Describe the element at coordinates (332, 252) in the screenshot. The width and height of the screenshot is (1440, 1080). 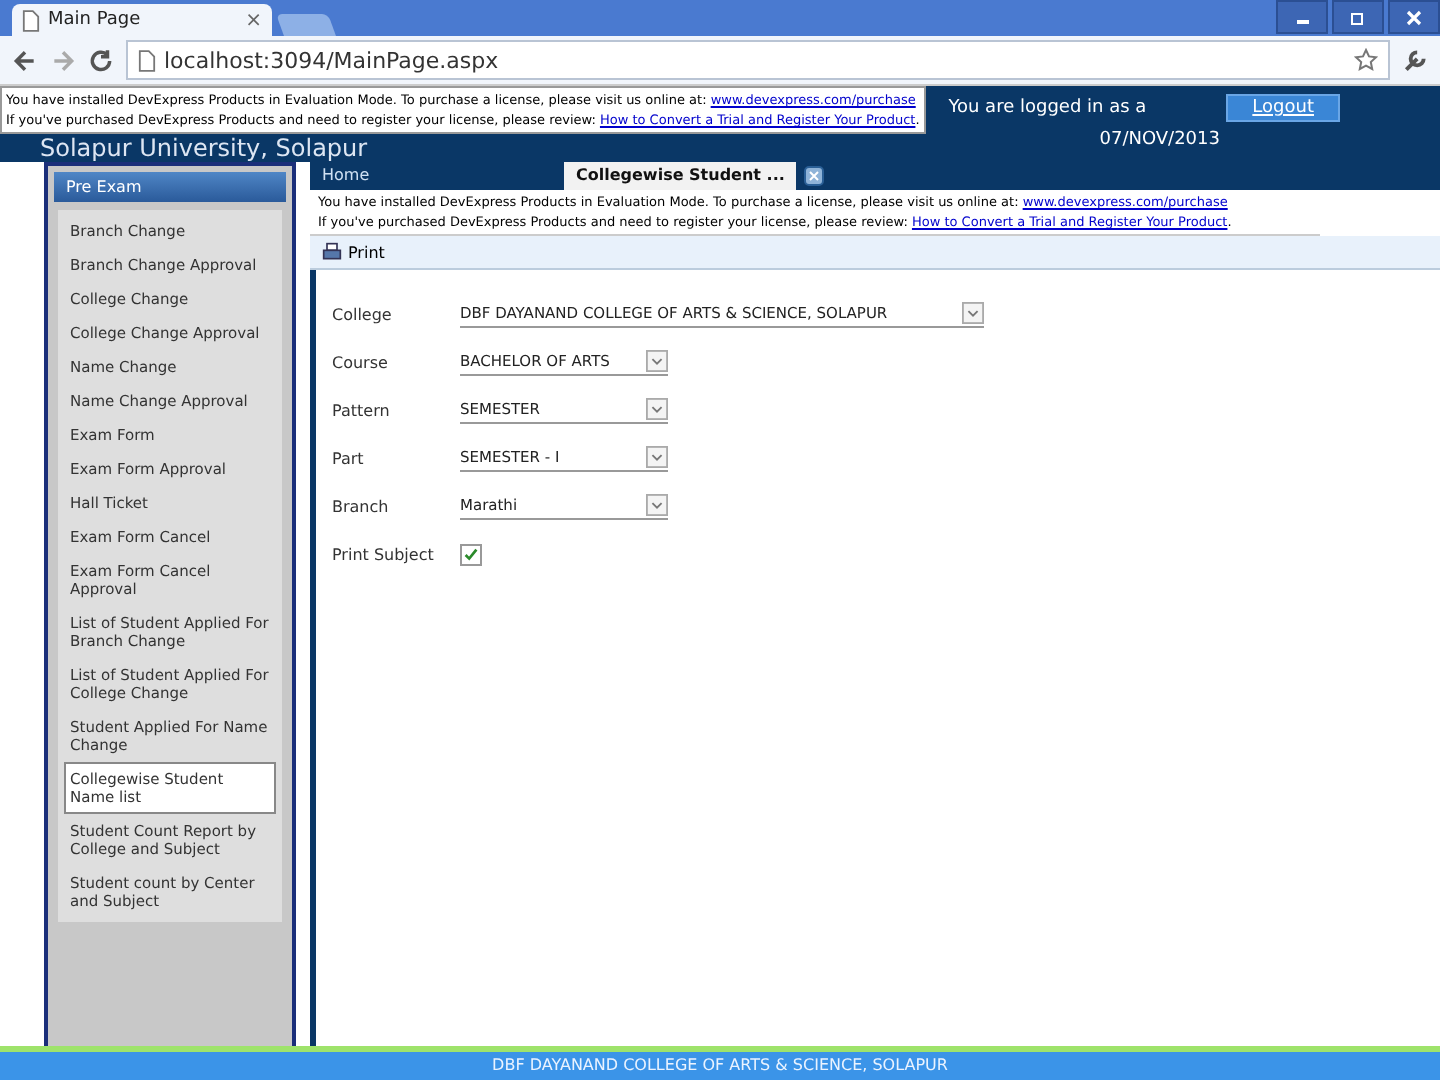
I see `printer-icon` at that location.